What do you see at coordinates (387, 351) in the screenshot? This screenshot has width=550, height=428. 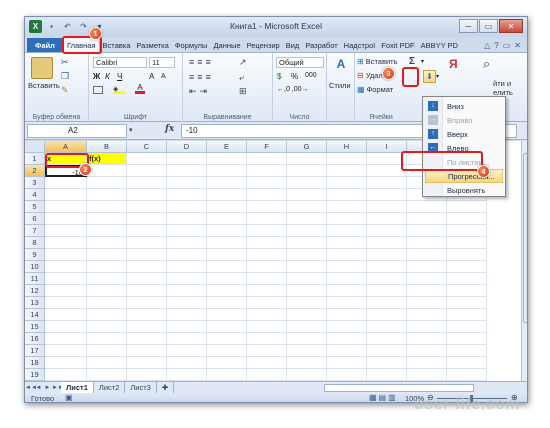 I see `cell-i17` at bounding box center [387, 351].